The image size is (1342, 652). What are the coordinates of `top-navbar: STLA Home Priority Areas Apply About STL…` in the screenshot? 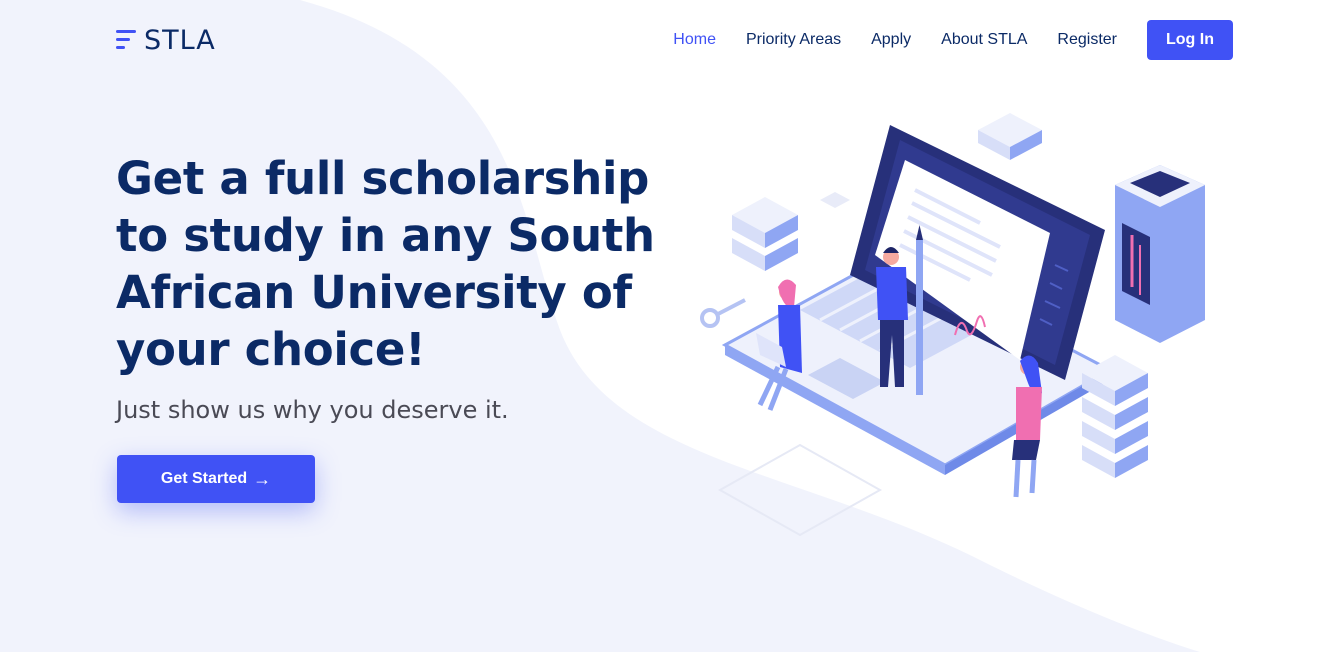 It's located at (671, 40).